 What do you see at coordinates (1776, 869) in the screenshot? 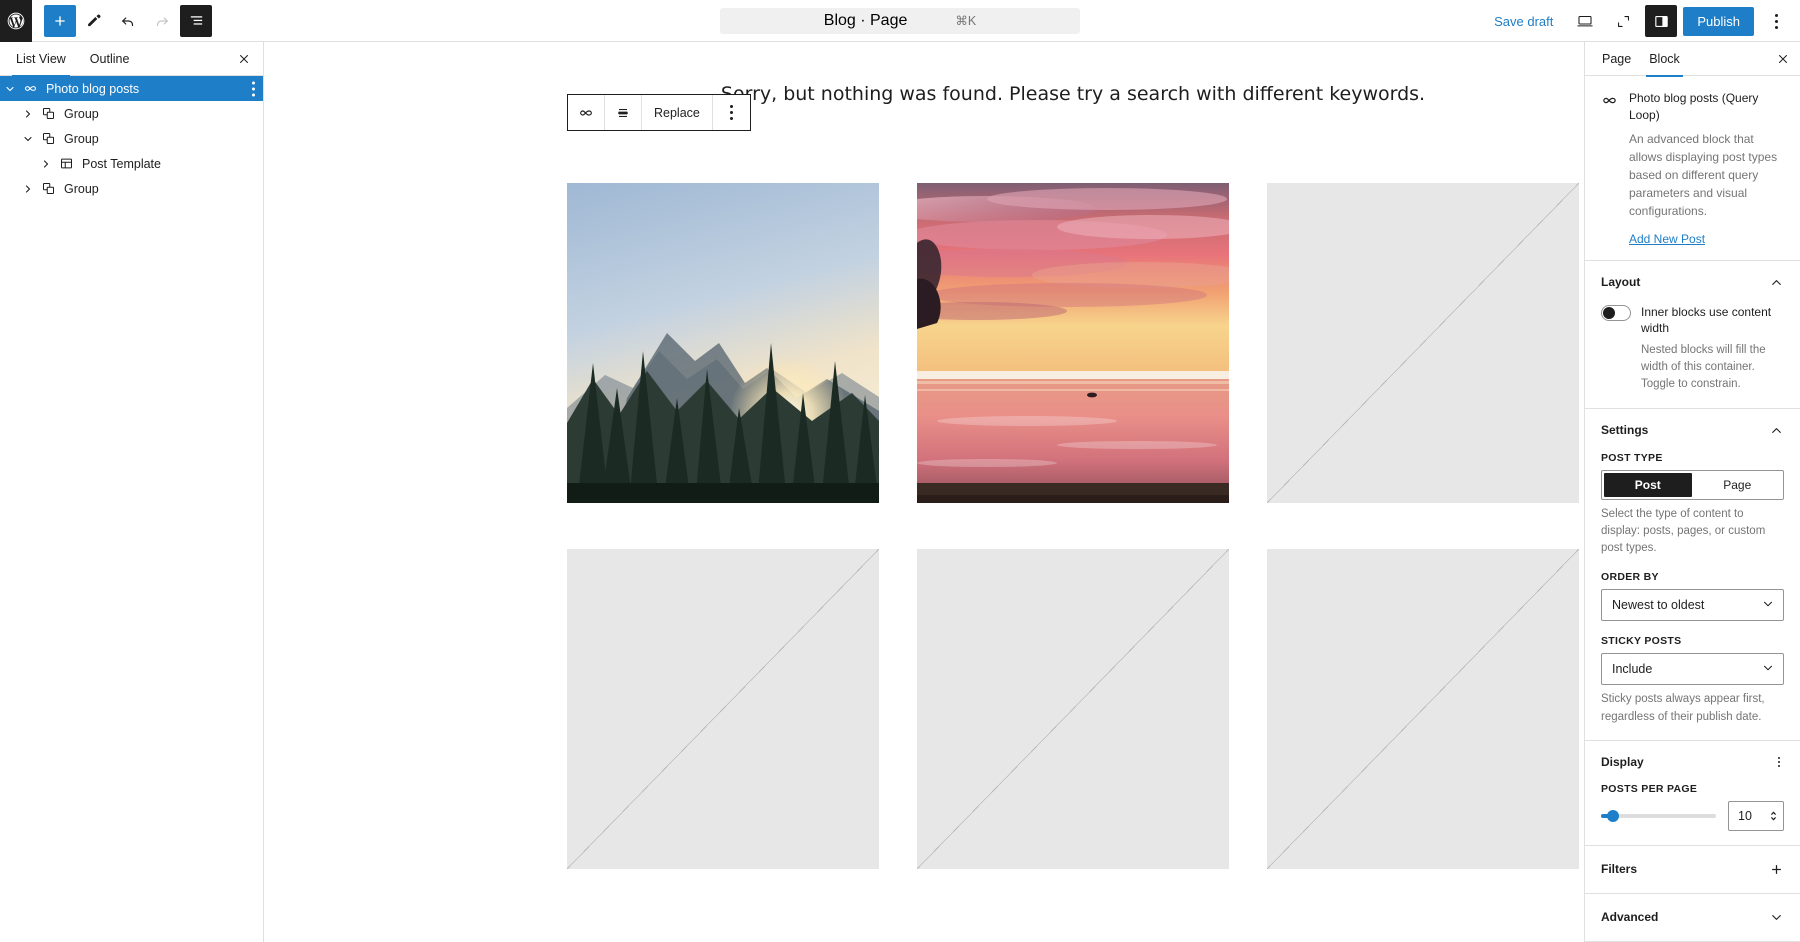
I see `plus-icon` at bounding box center [1776, 869].